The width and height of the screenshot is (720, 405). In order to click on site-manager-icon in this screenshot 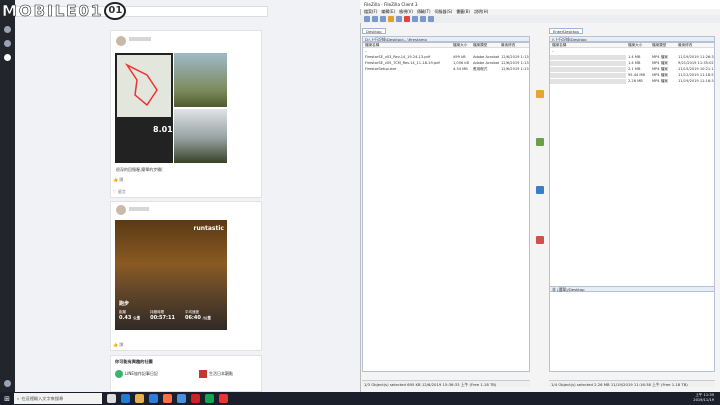, I will do `click(367, 19)`.